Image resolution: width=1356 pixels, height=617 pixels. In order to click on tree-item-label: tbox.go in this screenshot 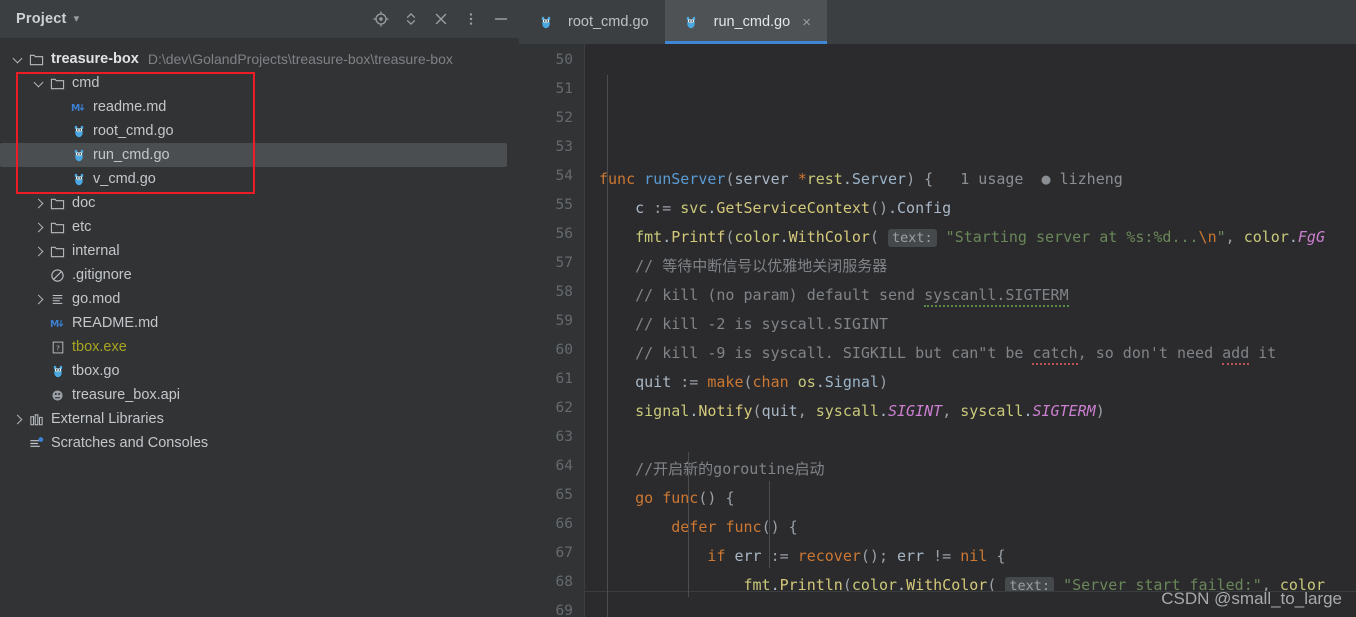, I will do `click(96, 370)`.